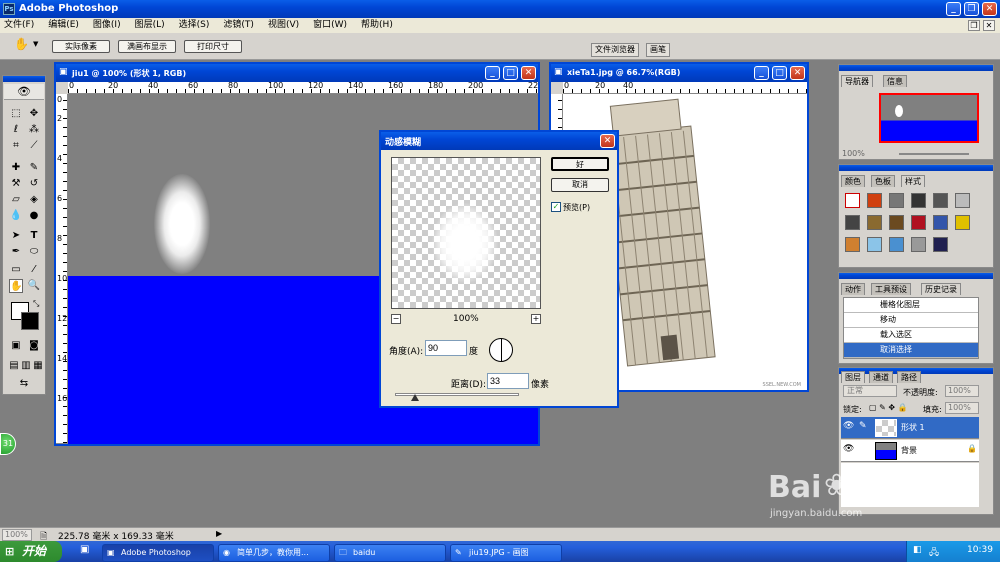  Describe the element at coordinates (971, 9) in the screenshot. I see `restore-button: ❐` at that location.